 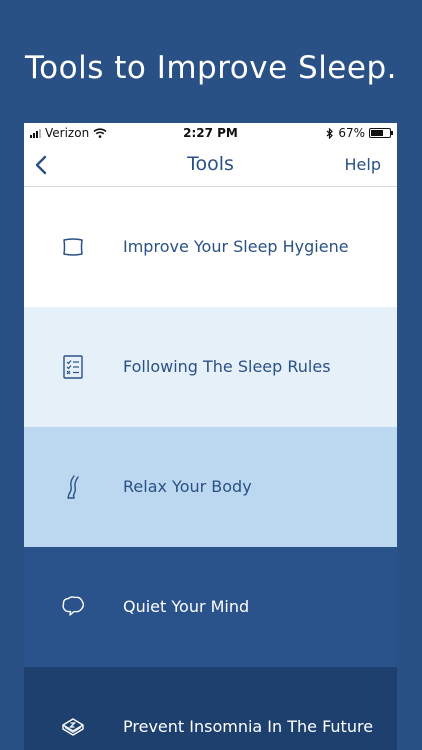 I want to click on battery-percent: 67%, so click(x=351, y=133).